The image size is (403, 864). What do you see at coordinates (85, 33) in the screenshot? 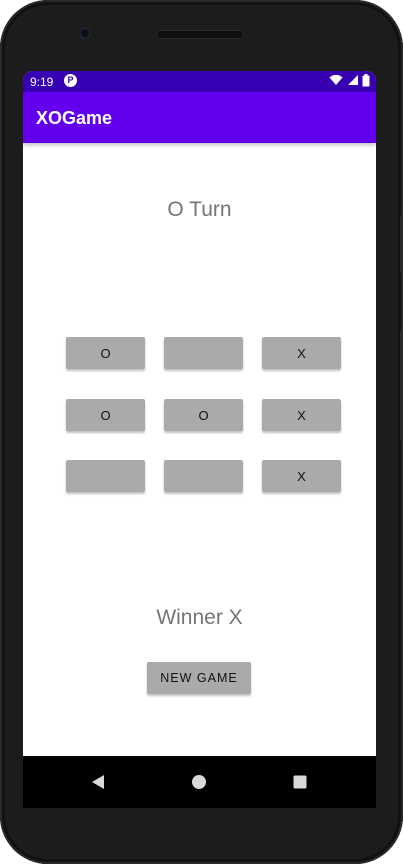
I see `front-camera` at bounding box center [85, 33].